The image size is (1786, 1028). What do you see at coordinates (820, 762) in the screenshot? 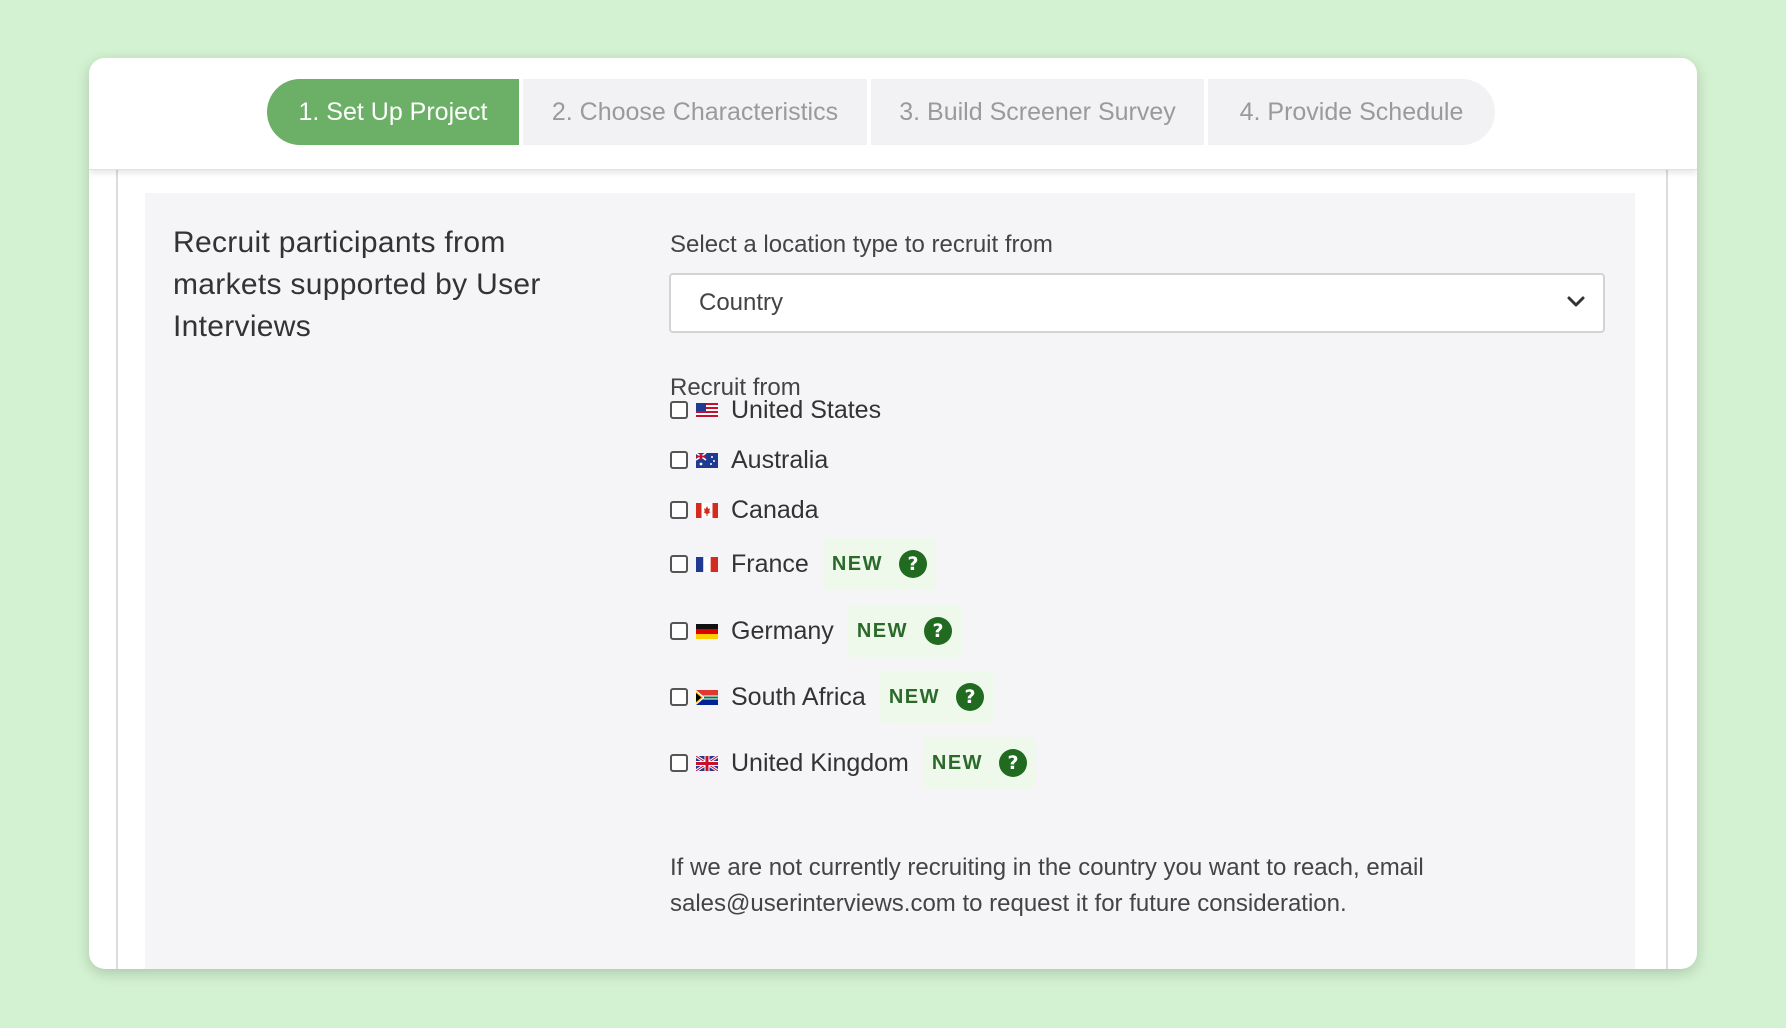
I see `country-name: United Kingdom` at bounding box center [820, 762].